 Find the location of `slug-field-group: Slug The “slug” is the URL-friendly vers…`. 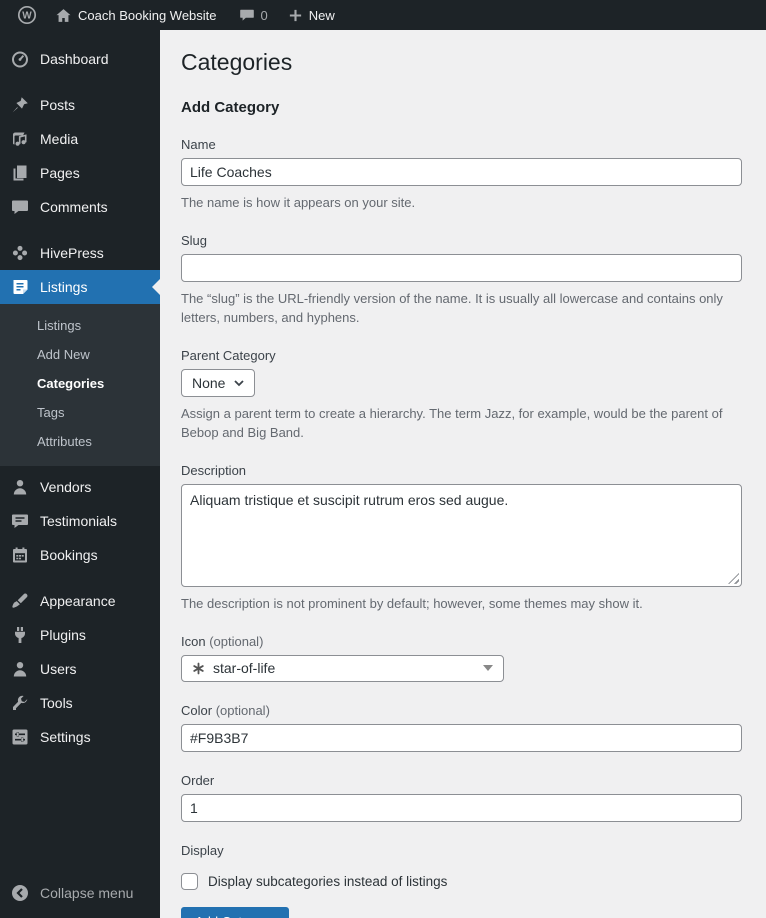

slug-field-group: Slug The “slug” is the URL-friendly vers… is located at coordinates (461, 280).